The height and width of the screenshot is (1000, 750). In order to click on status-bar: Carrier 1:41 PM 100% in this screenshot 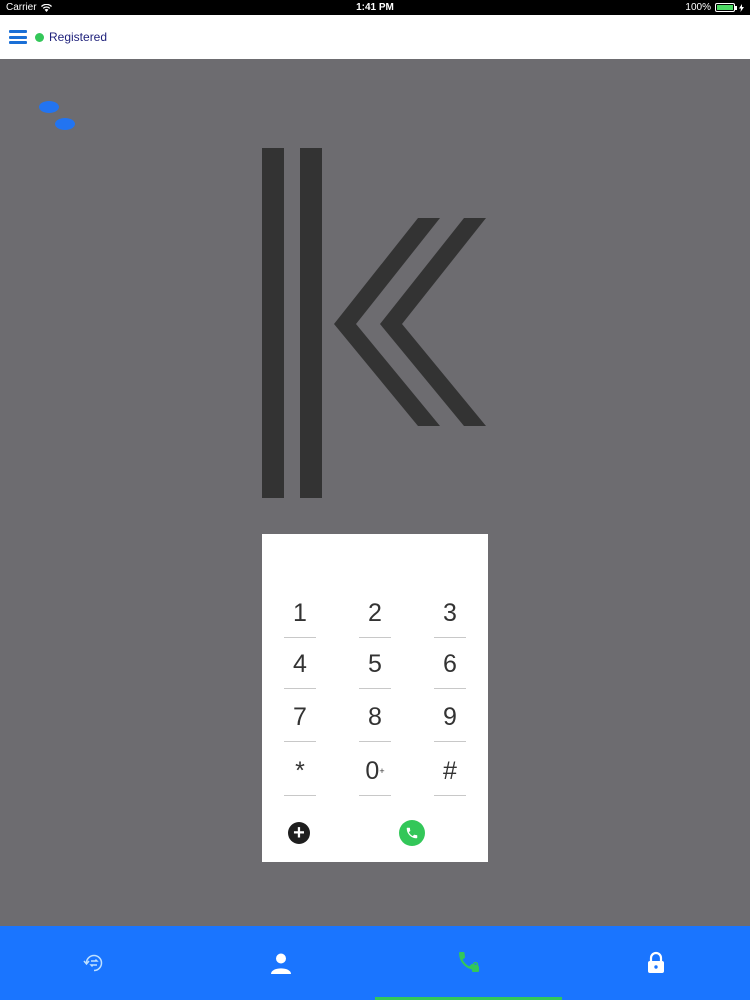, I will do `click(375, 7)`.